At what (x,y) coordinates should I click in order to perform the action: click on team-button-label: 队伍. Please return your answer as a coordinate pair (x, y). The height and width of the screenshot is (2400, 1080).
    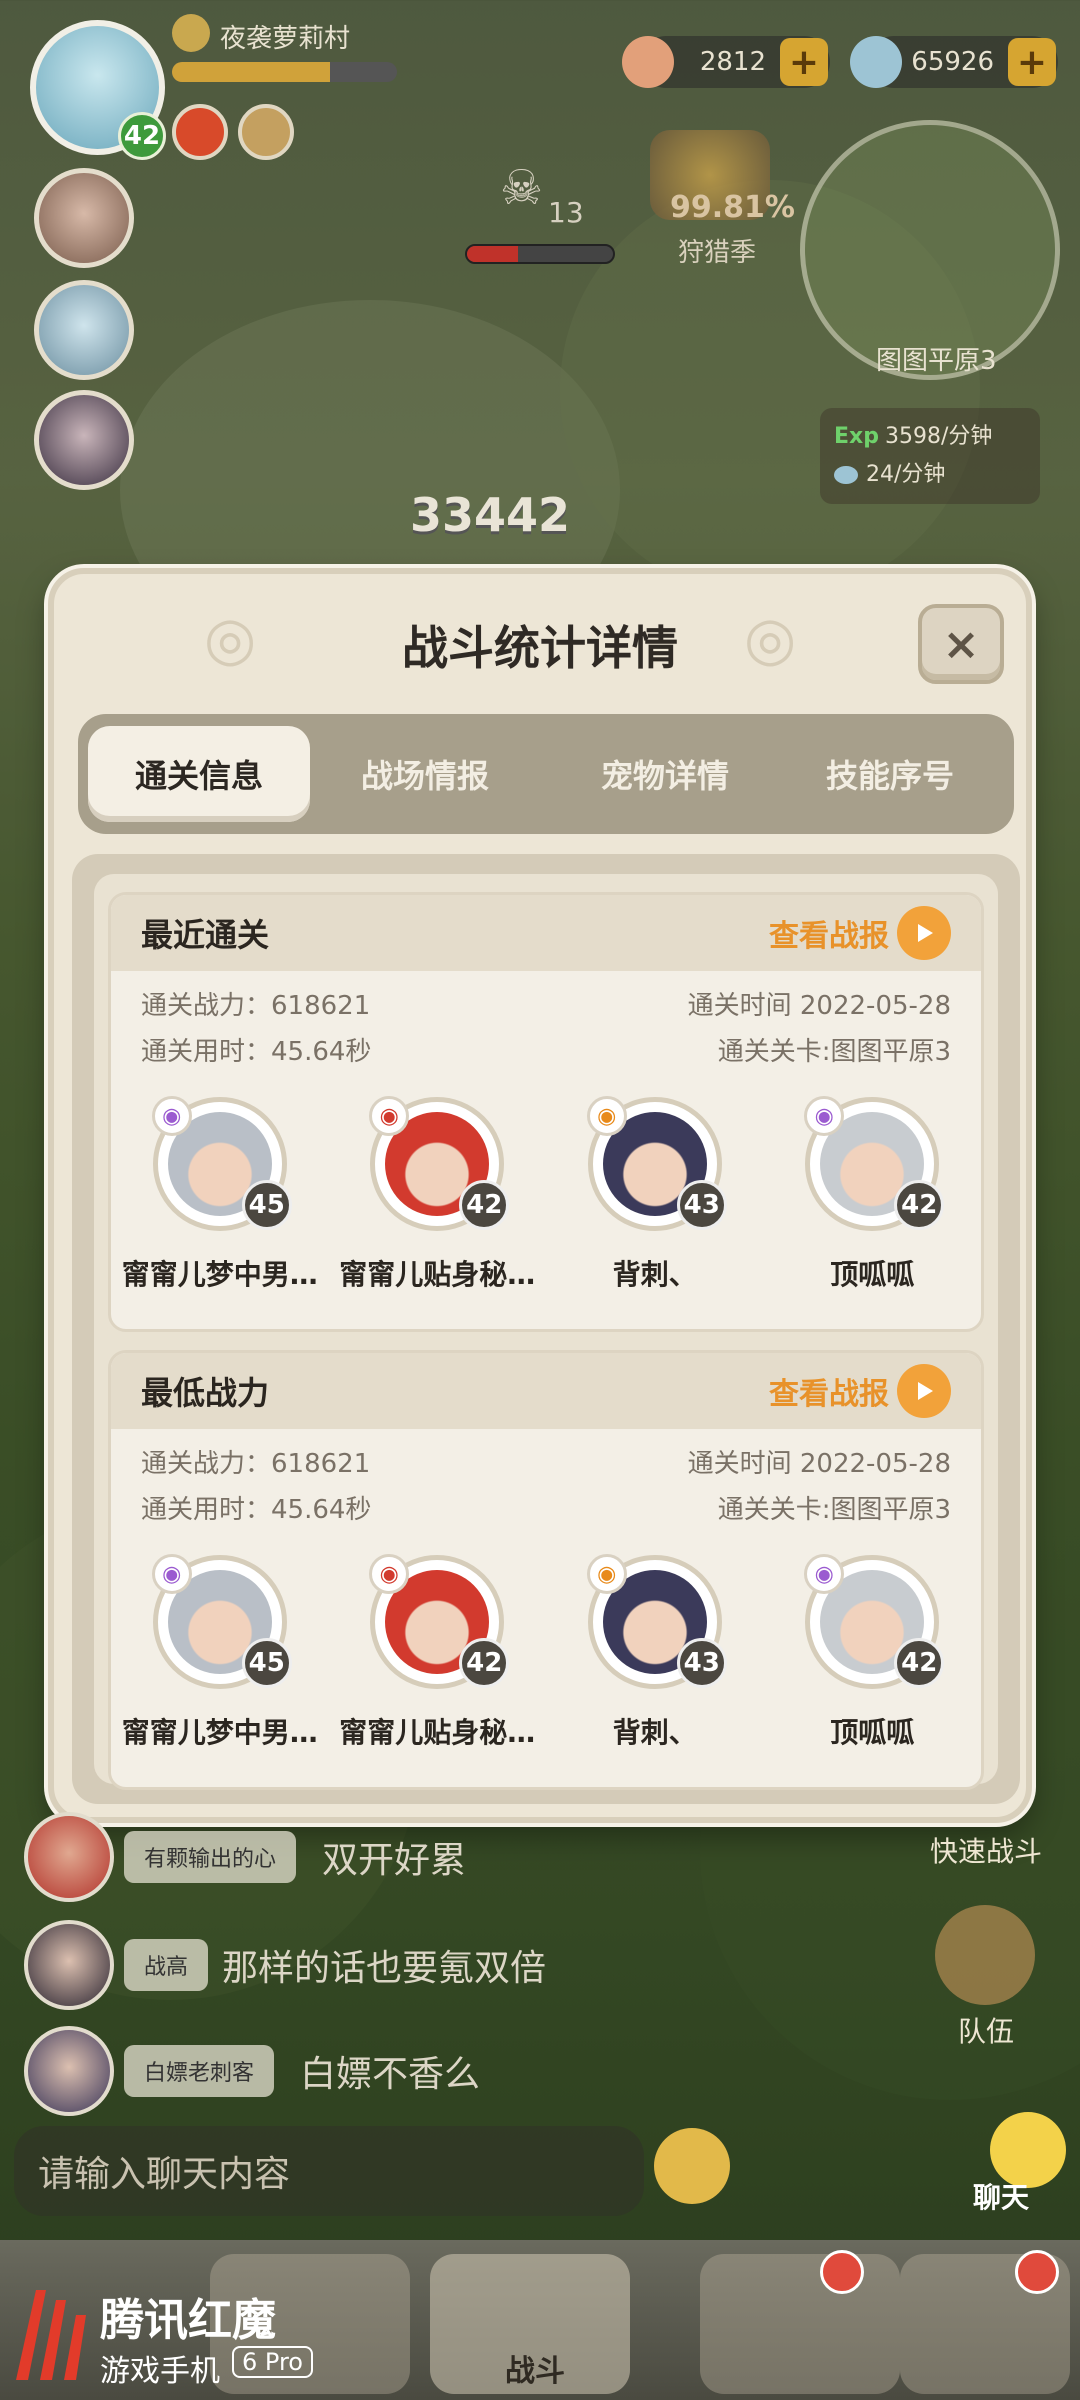
    Looking at the image, I should click on (986, 2030).